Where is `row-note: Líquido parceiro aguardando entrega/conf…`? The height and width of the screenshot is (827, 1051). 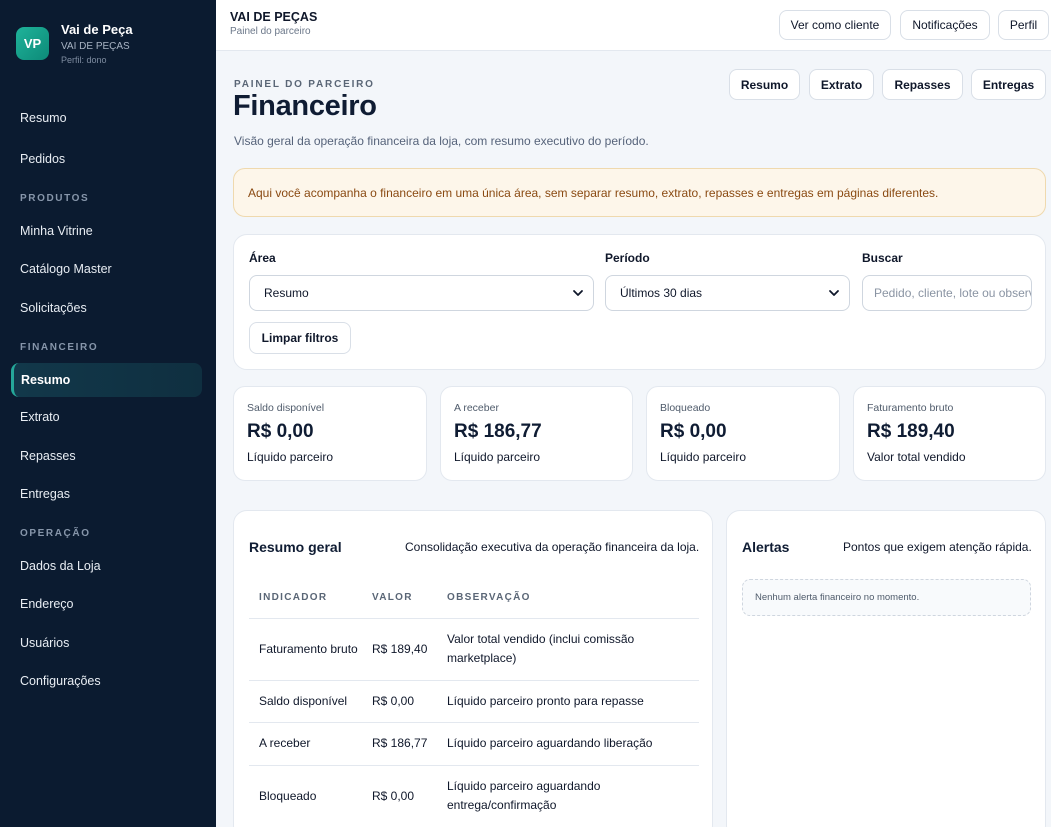 row-note: Líquido parceiro aguardando entrega/conf… is located at coordinates (568, 796).